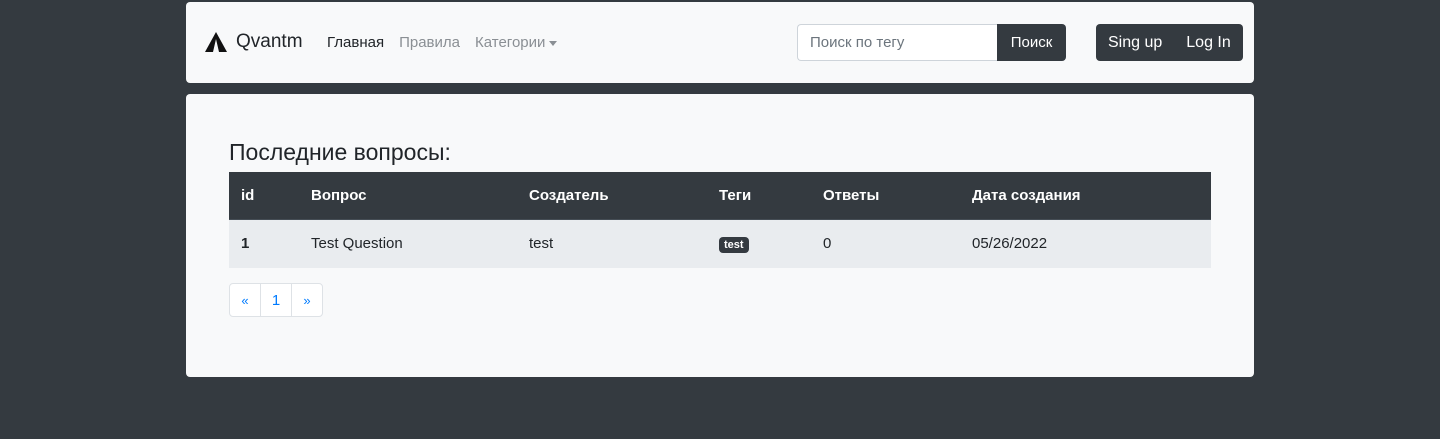 Image resolution: width=1440 pixels, height=439 pixels. Describe the element at coordinates (734, 244) in the screenshot. I see `tag-badge: test` at that location.